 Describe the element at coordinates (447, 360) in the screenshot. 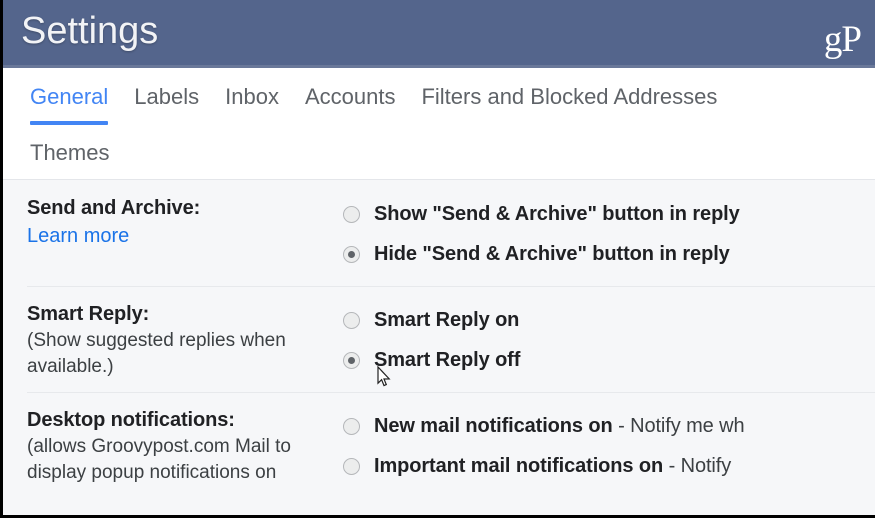

I see `radio-option-label: Smart Reply off` at that location.